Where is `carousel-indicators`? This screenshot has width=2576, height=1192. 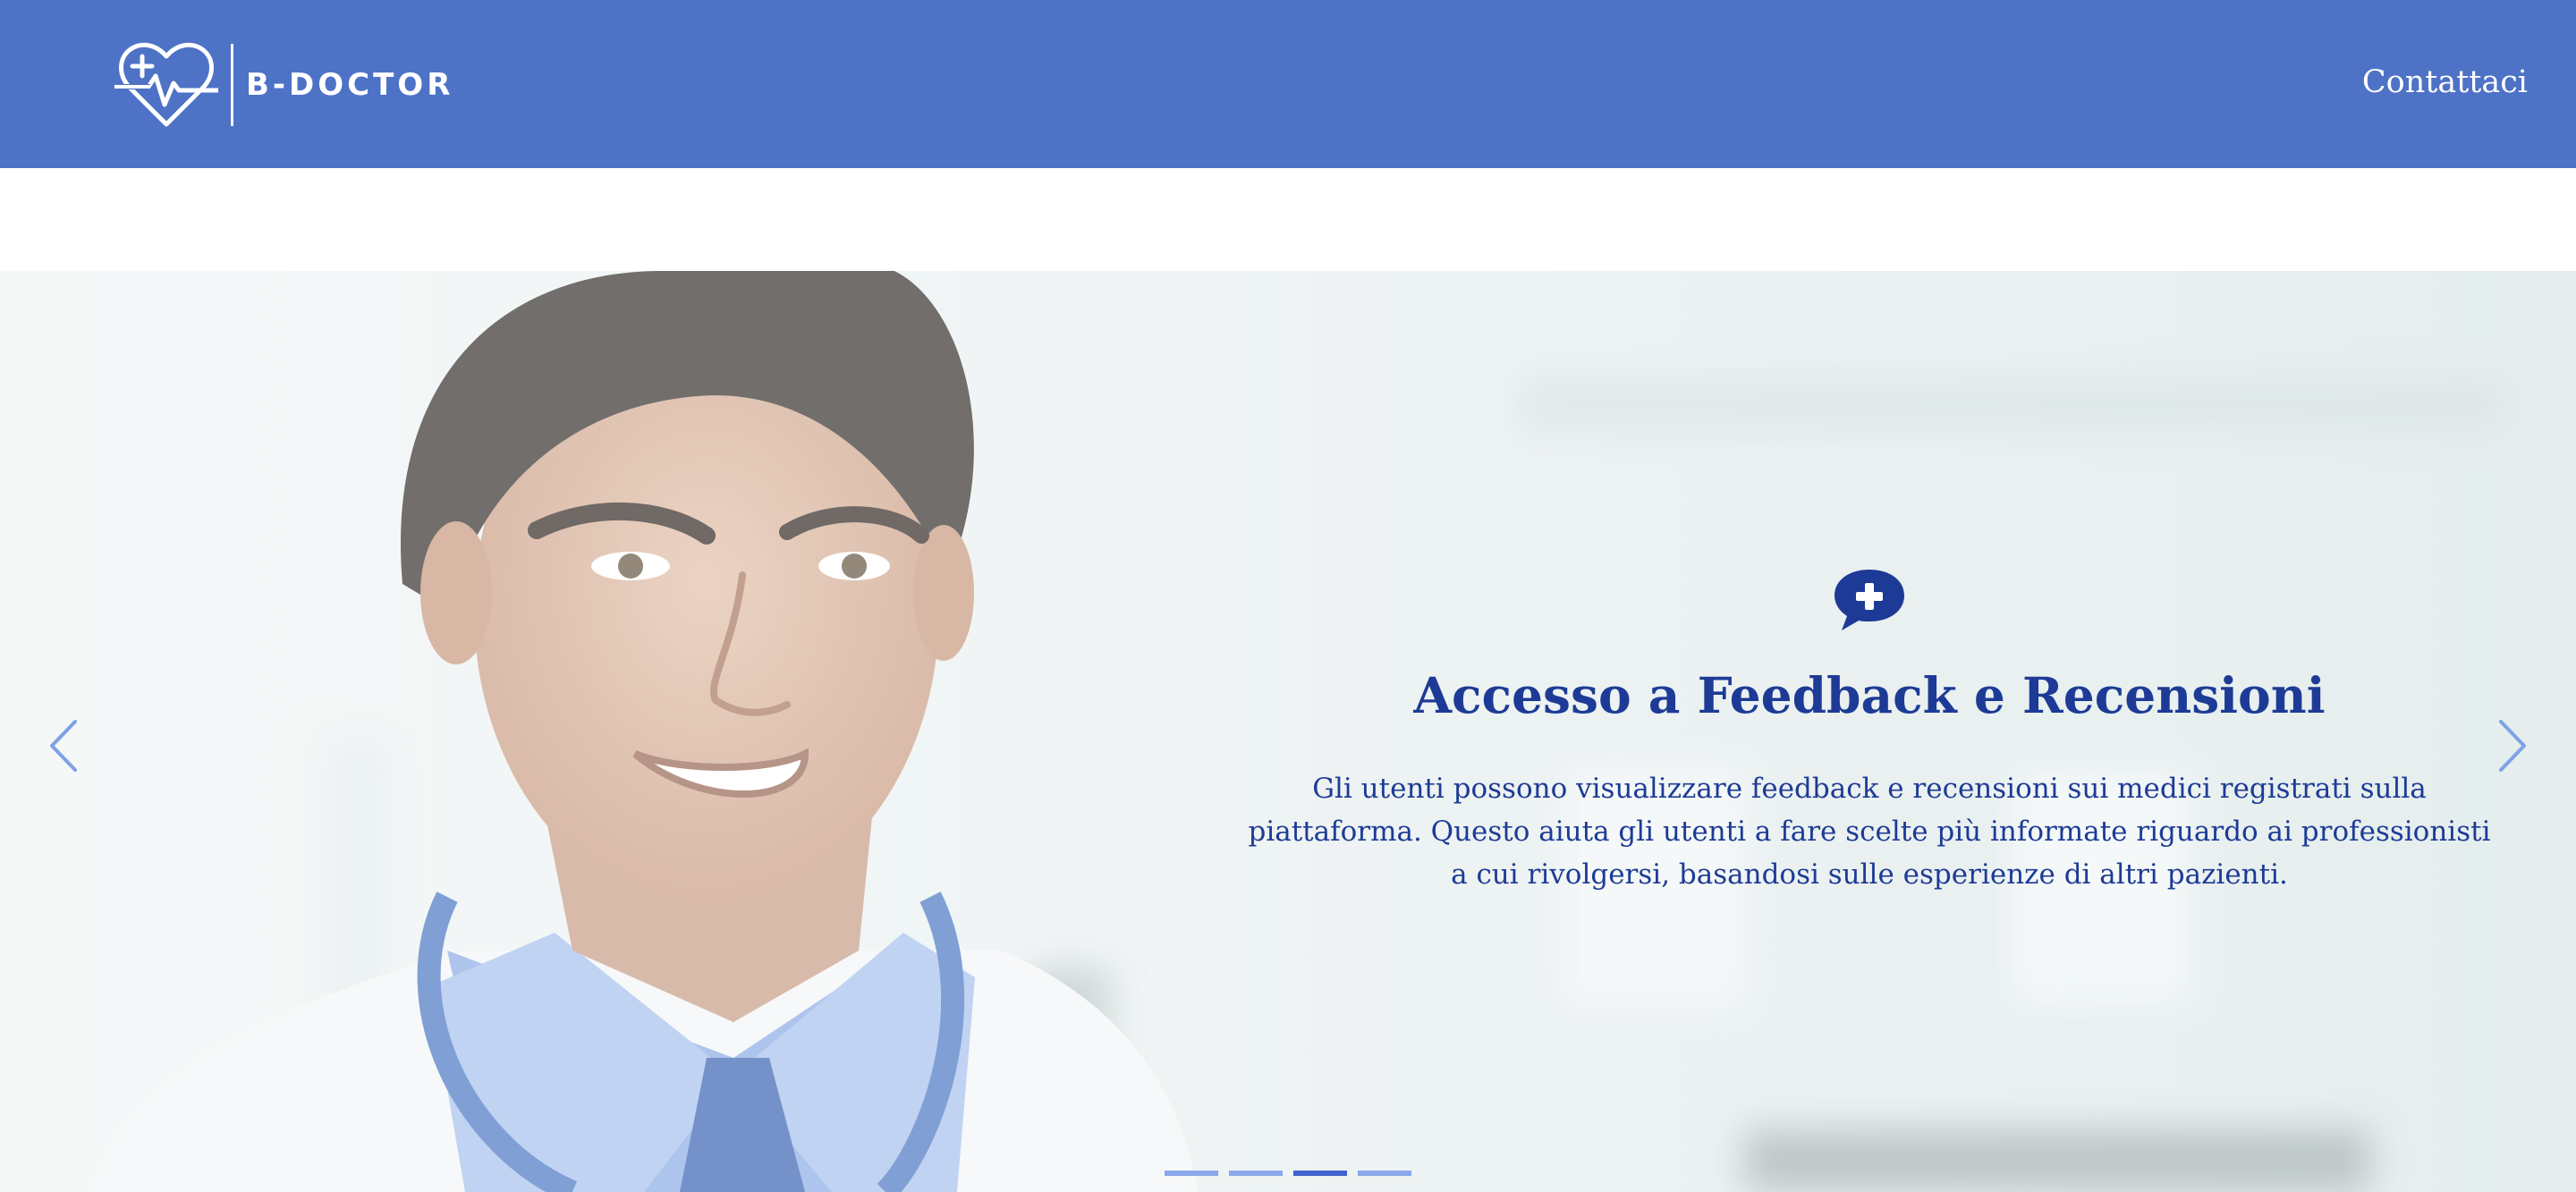 carousel-indicators is located at coordinates (1288, 1173).